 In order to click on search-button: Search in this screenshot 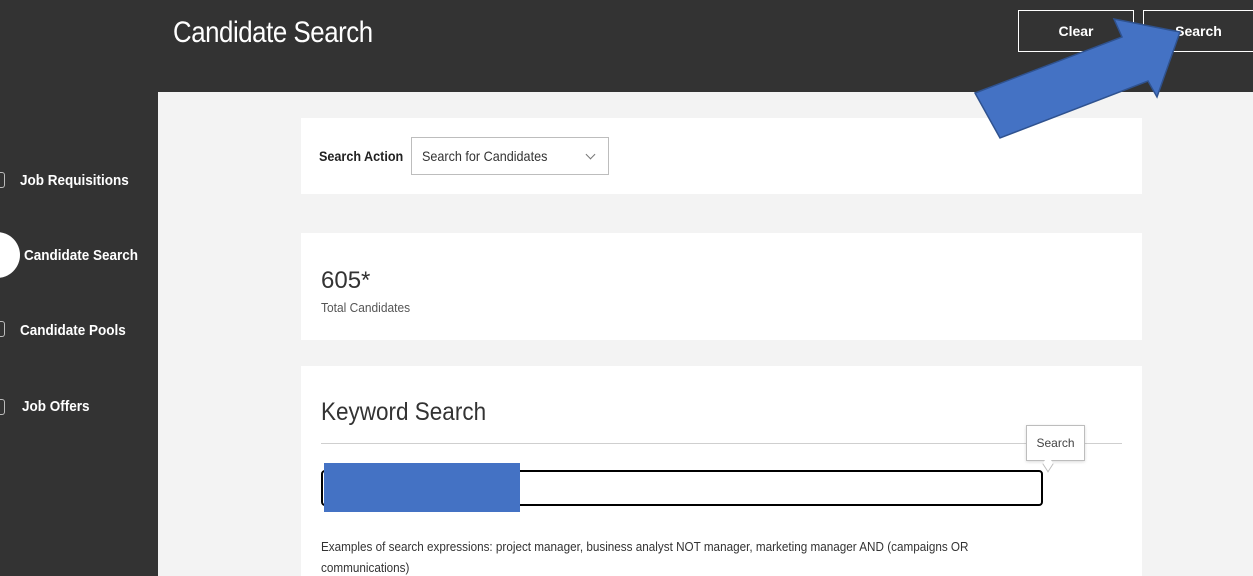, I will do `click(1198, 31)`.